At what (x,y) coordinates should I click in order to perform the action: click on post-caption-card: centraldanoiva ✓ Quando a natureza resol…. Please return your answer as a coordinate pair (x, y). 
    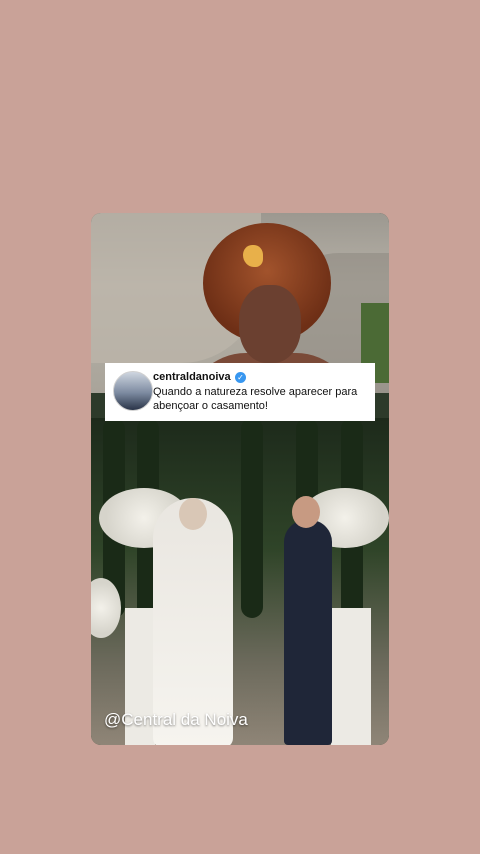
    Looking at the image, I should click on (240, 392).